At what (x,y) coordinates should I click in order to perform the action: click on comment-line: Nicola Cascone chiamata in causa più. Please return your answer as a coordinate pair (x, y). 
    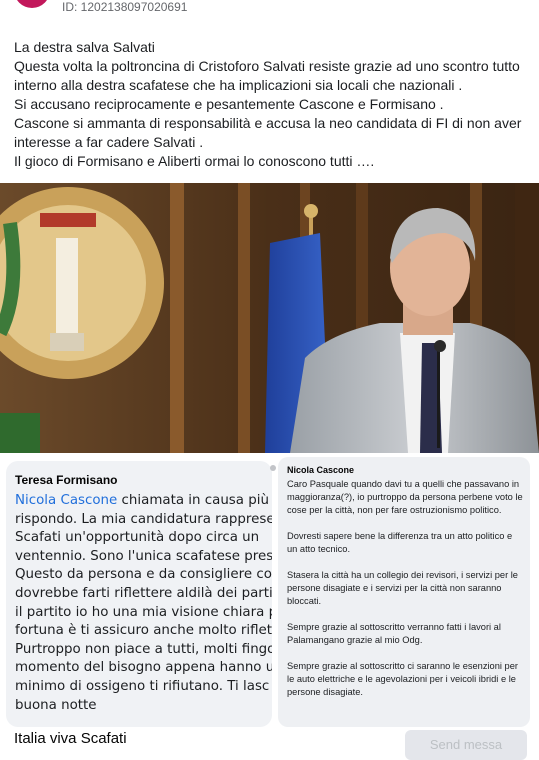
    Looking at the image, I should click on (143, 501).